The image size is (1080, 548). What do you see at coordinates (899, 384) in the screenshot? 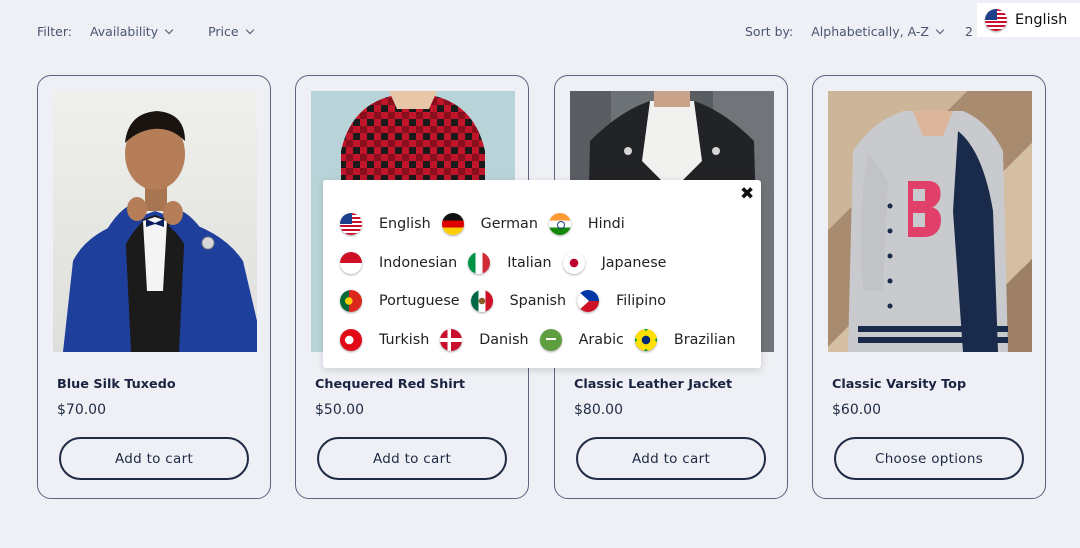
I see `product-title: Classic Varsity Top` at bounding box center [899, 384].